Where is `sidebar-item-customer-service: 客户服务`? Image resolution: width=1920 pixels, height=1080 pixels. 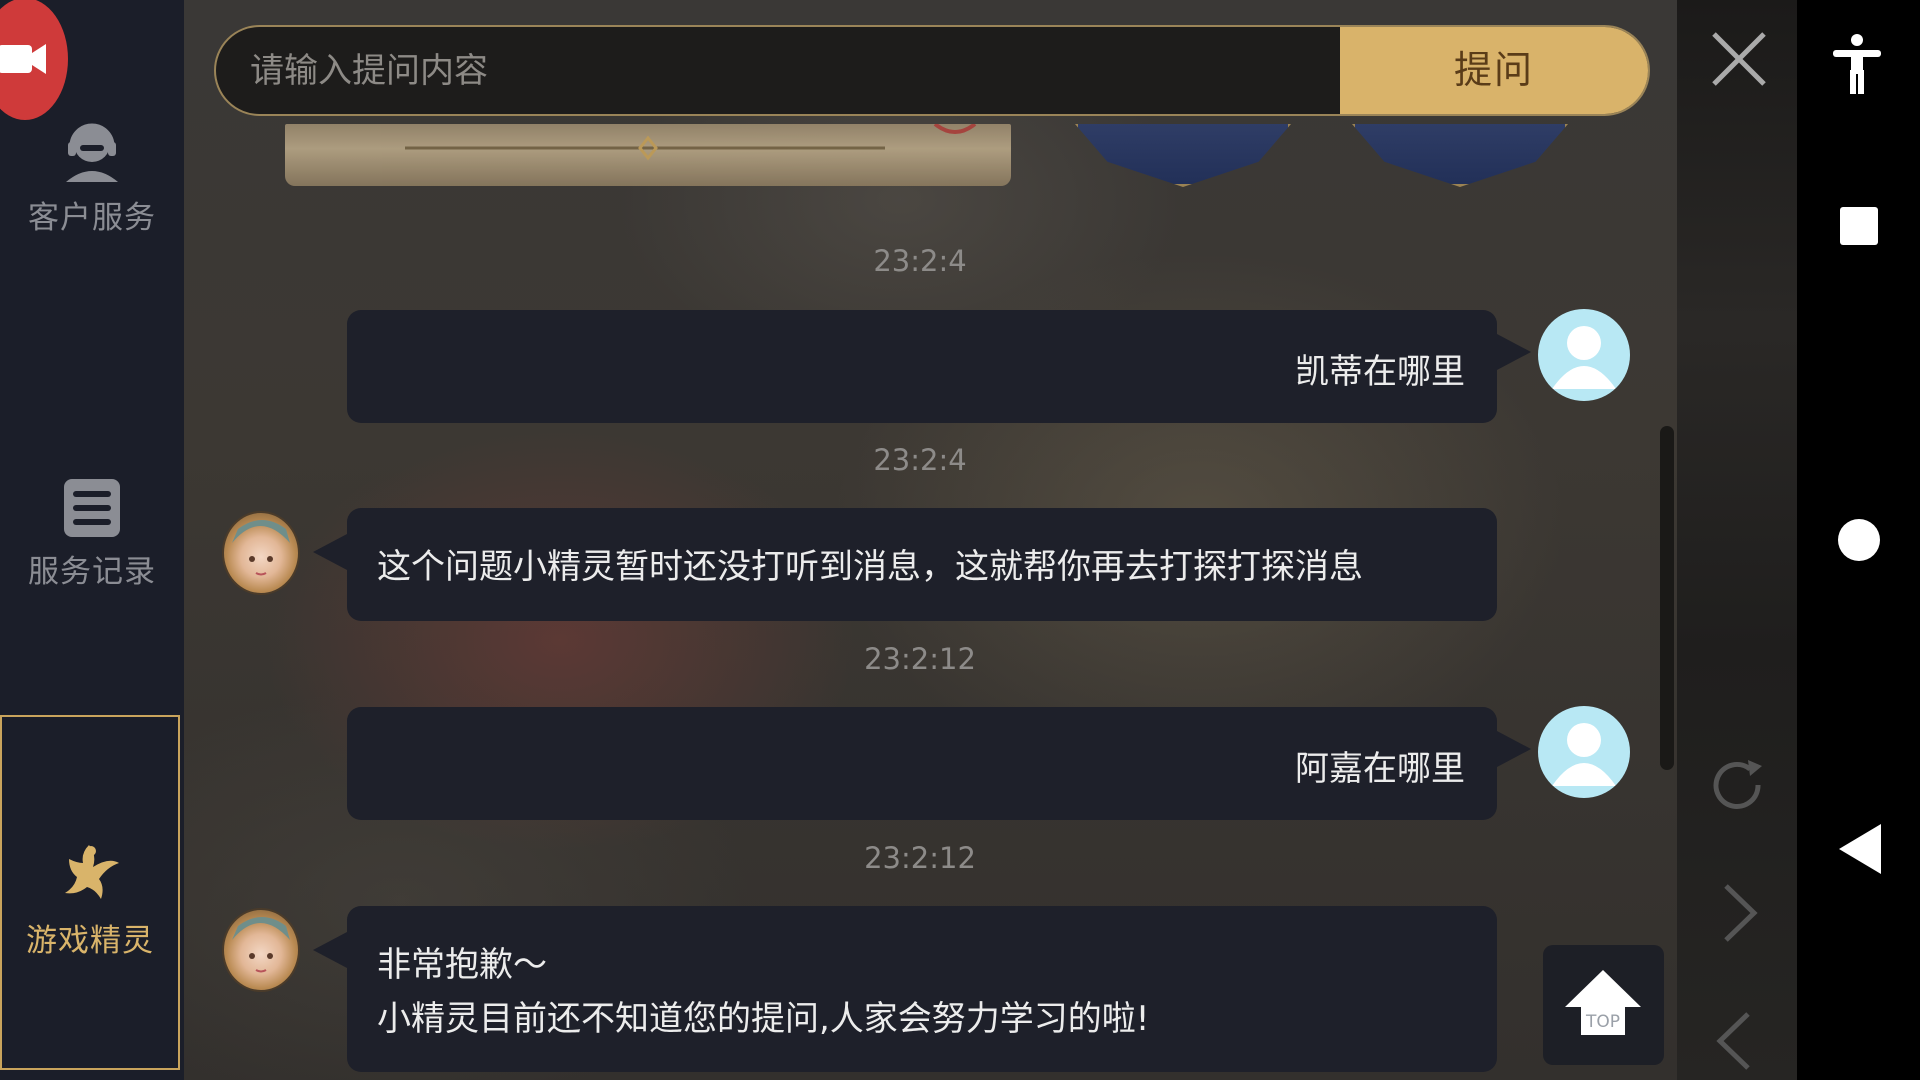 sidebar-item-customer-service: 客户服务 is located at coordinates (92, 180).